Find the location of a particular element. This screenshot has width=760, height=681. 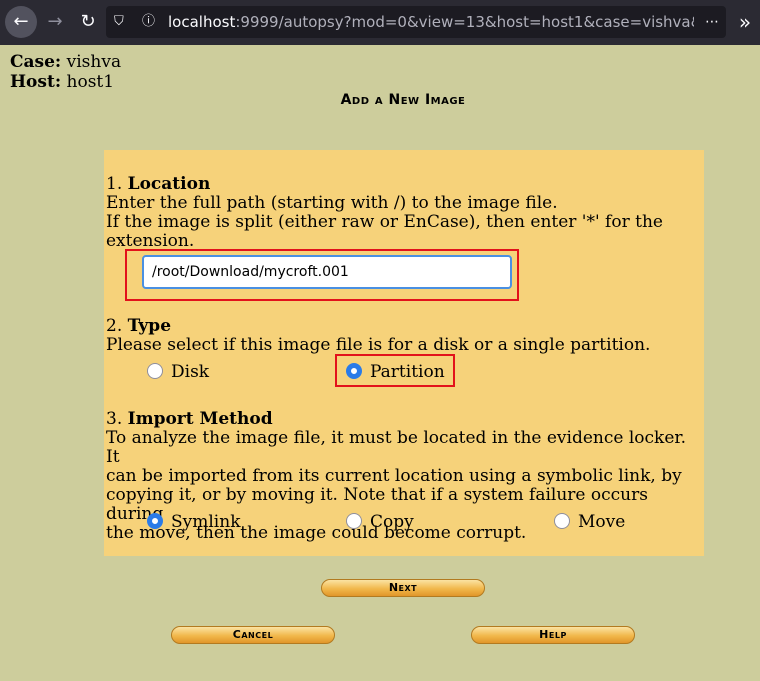

disk-radio is located at coordinates (155, 371).